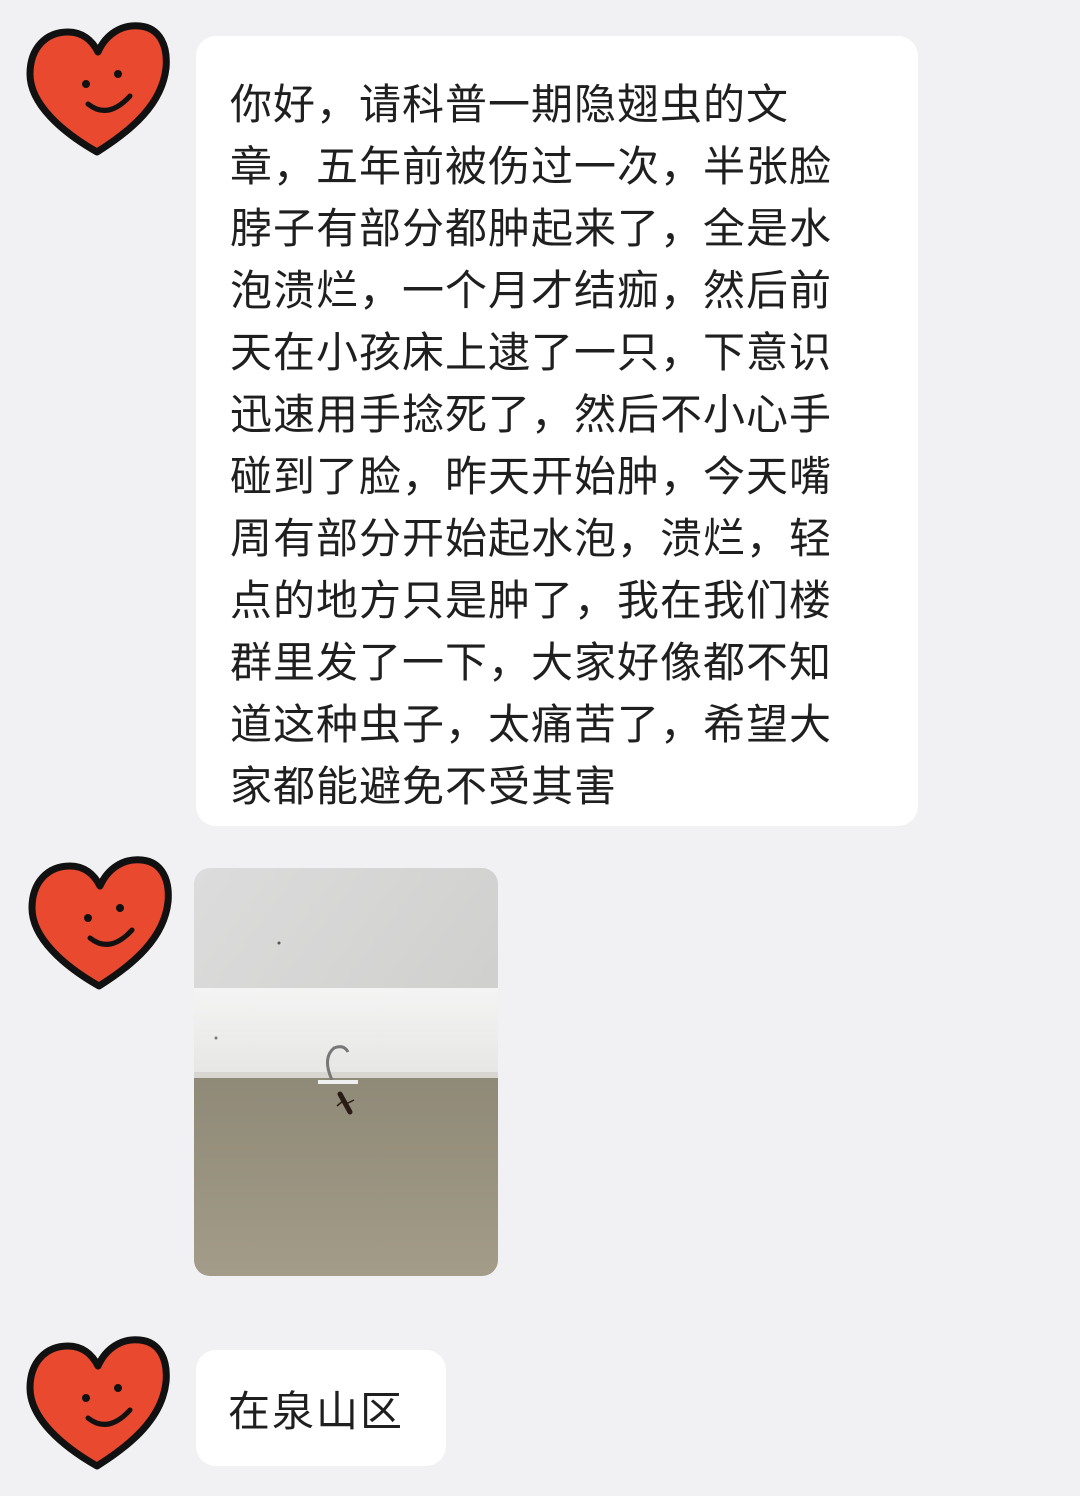 The width and height of the screenshot is (1080, 1496). What do you see at coordinates (531, 662) in the screenshot?
I see `message-line: 群里发了一下，大家好像都不知` at bounding box center [531, 662].